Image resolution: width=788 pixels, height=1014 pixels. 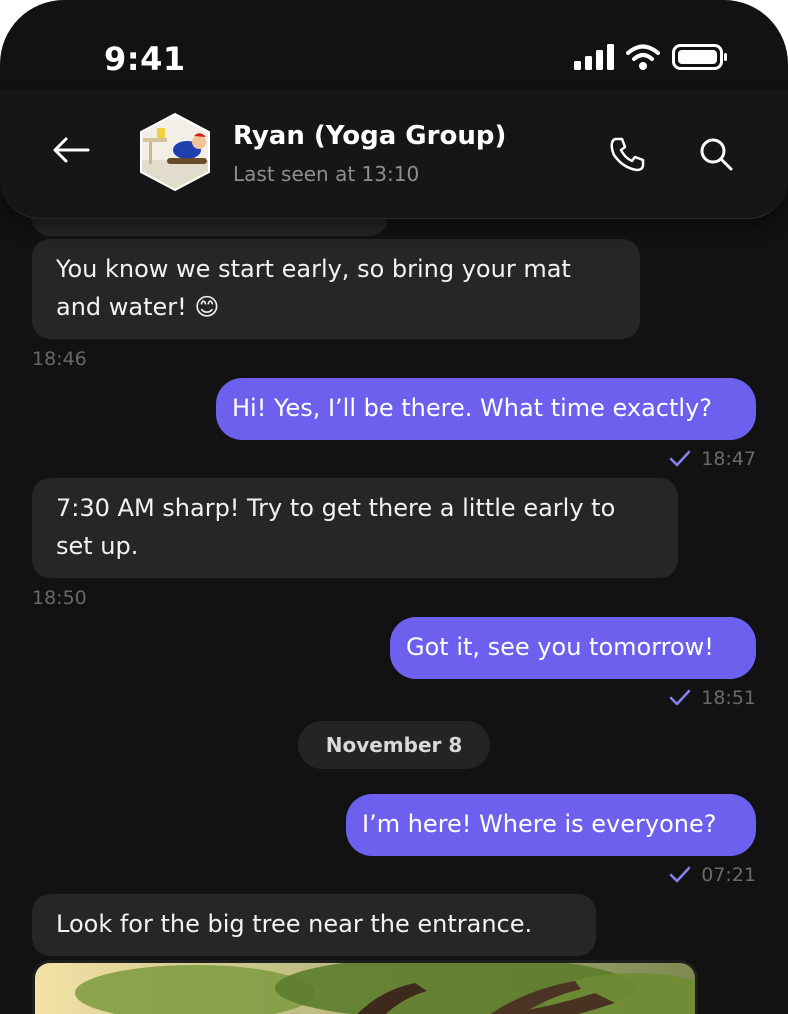 What do you see at coordinates (728, 459) in the screenshot?
I see `message-time: 18:47` at bounding box center [728, 459].